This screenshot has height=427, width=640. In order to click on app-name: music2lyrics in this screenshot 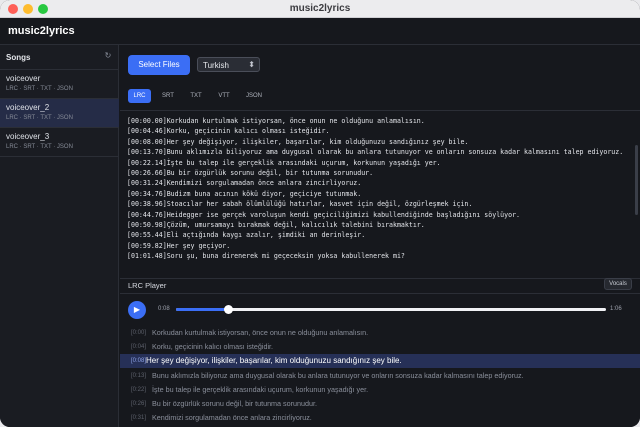, I will do `click(41, 31)`.